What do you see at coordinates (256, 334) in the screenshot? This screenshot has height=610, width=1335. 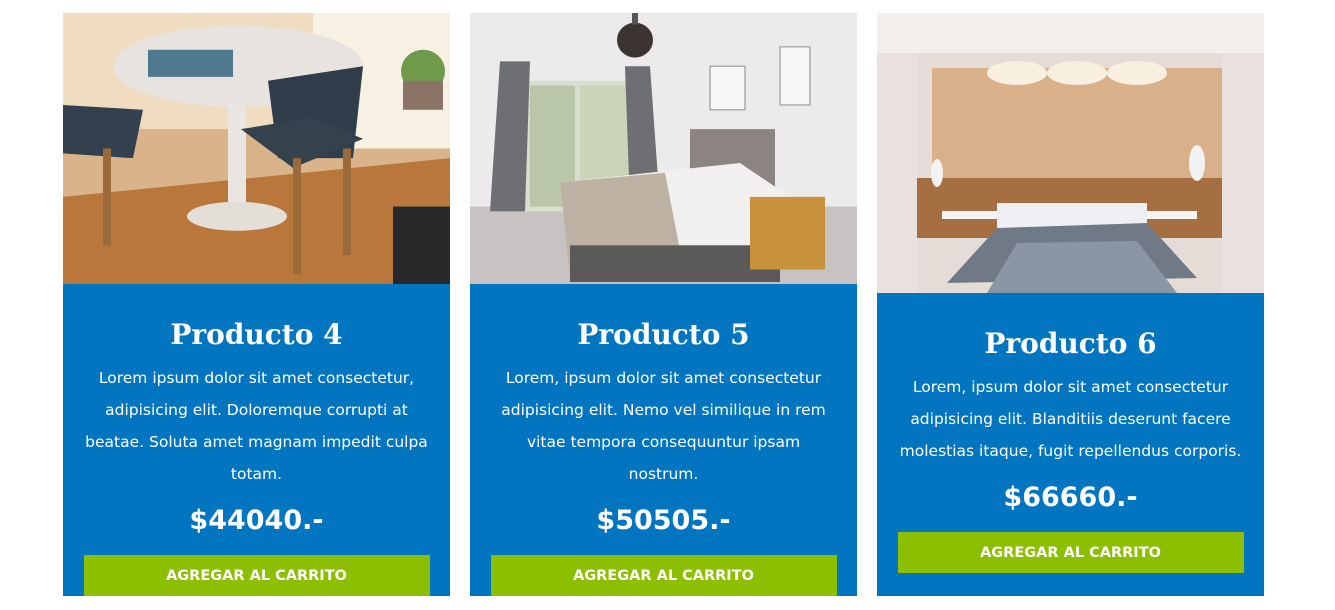 I see `product-title: Producto 4` at bounding box center [256, 334].